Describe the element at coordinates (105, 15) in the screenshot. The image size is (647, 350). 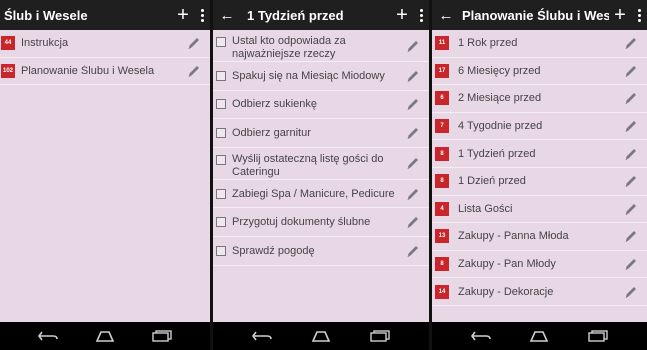
I see `app-bar: Ślub i Wesele +` at that location.